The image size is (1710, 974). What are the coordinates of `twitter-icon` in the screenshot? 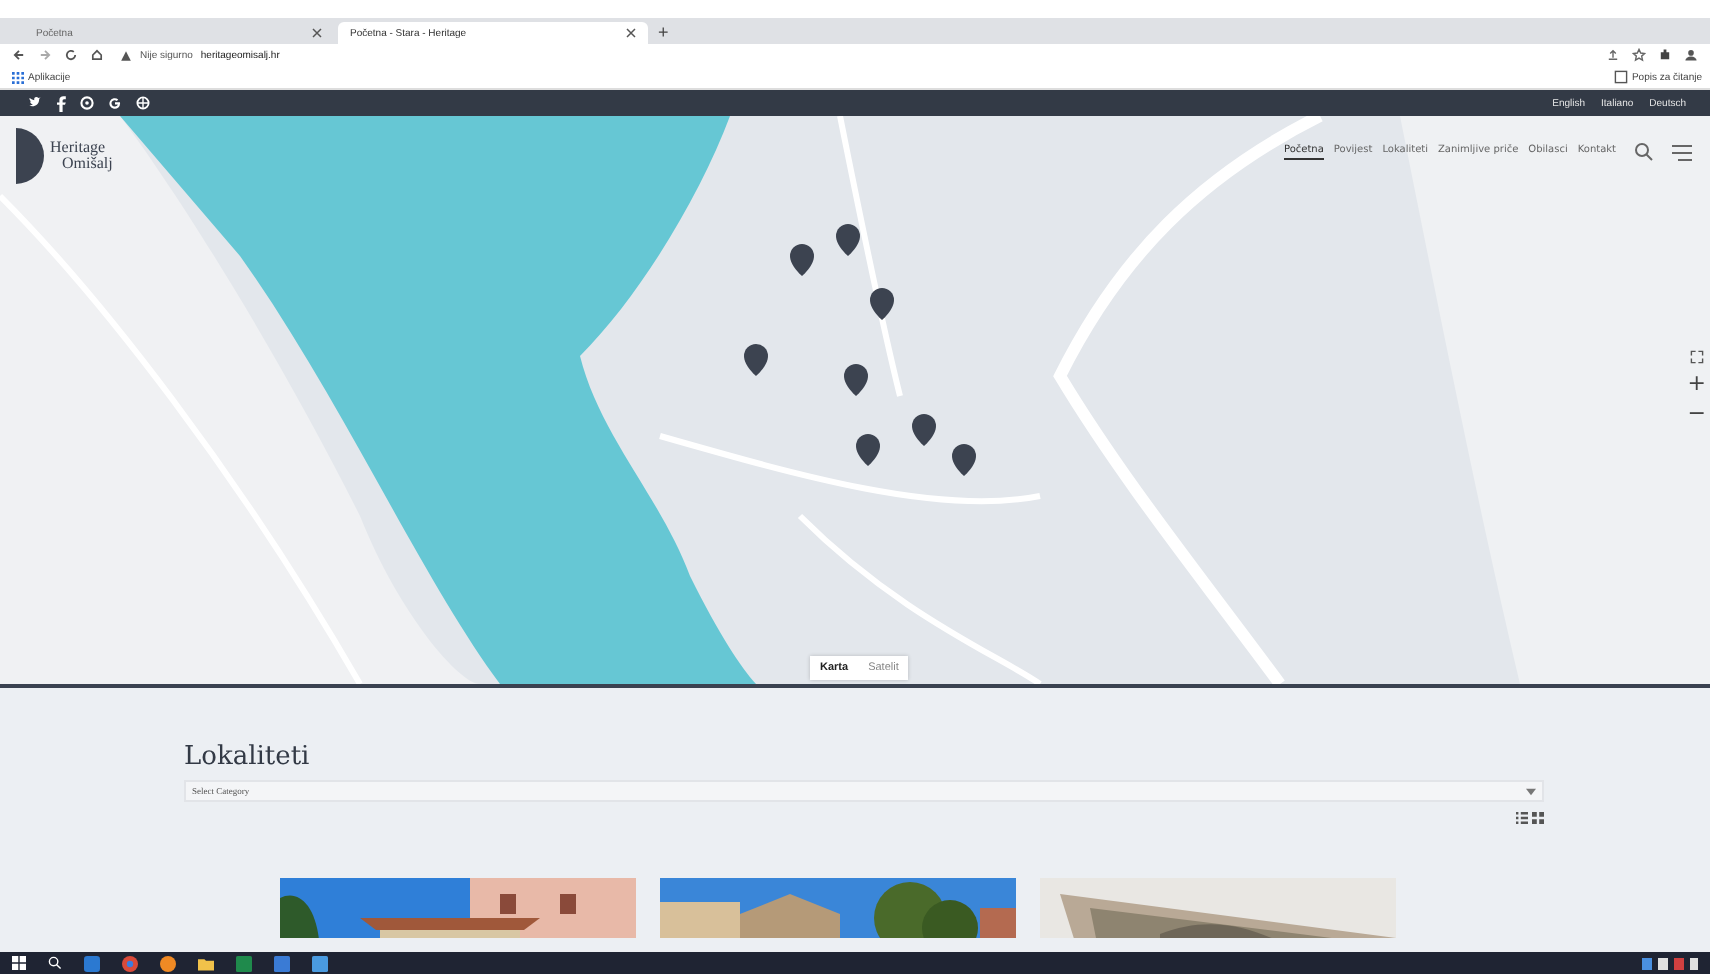 It's located at (35, 103).